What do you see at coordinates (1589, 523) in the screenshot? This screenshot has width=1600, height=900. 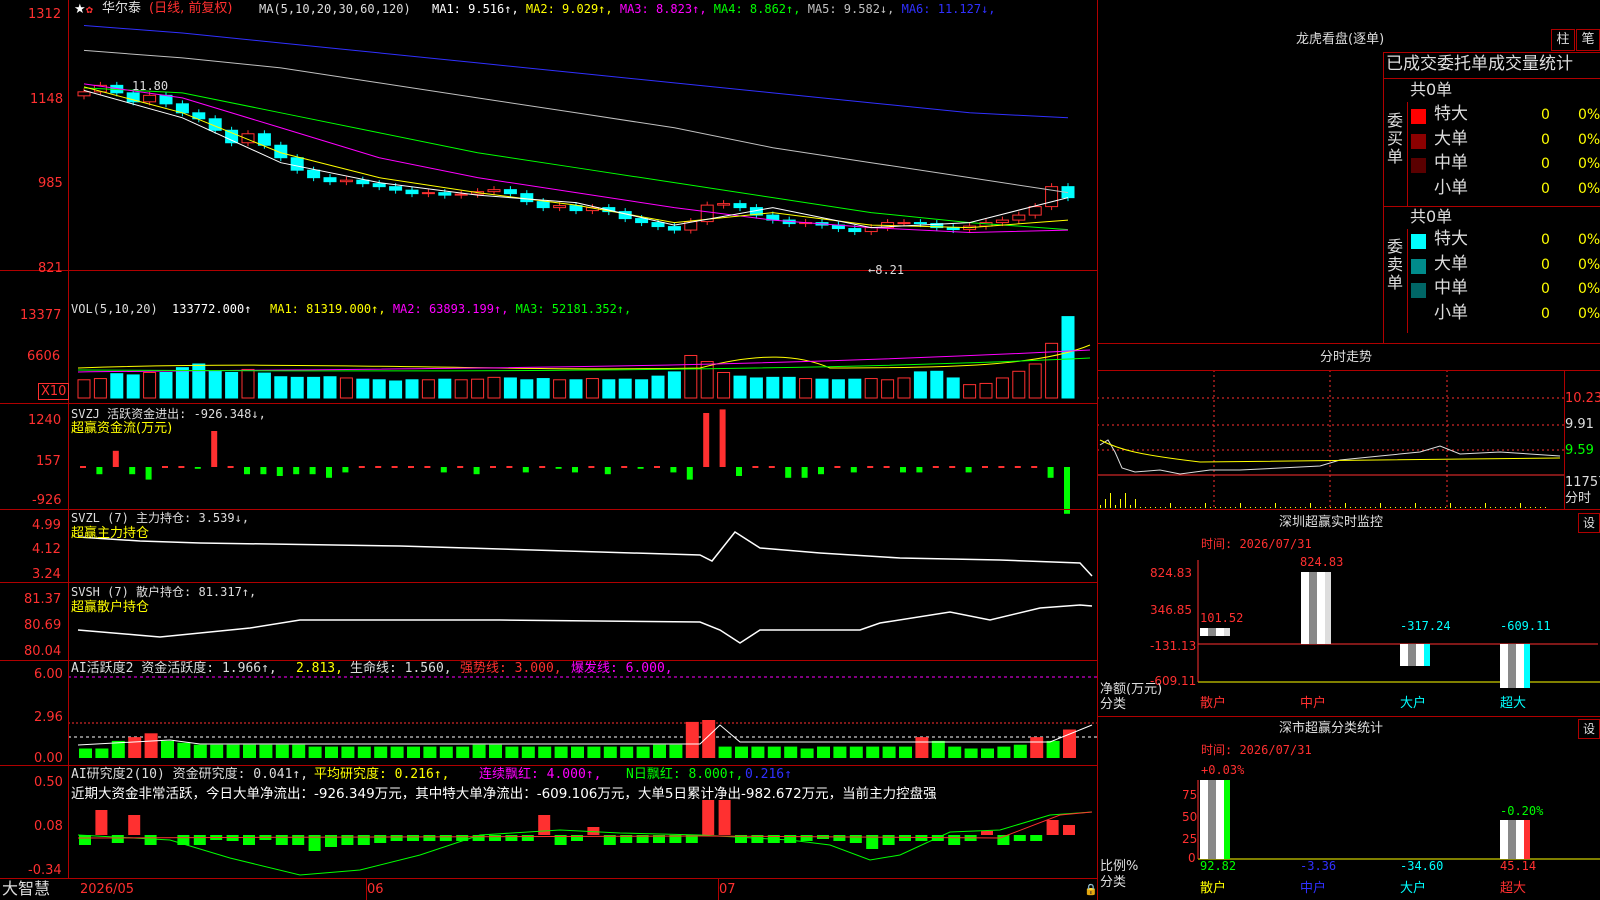 I see `monitor-settings-button: 设` at bounding box center [1589, 523].